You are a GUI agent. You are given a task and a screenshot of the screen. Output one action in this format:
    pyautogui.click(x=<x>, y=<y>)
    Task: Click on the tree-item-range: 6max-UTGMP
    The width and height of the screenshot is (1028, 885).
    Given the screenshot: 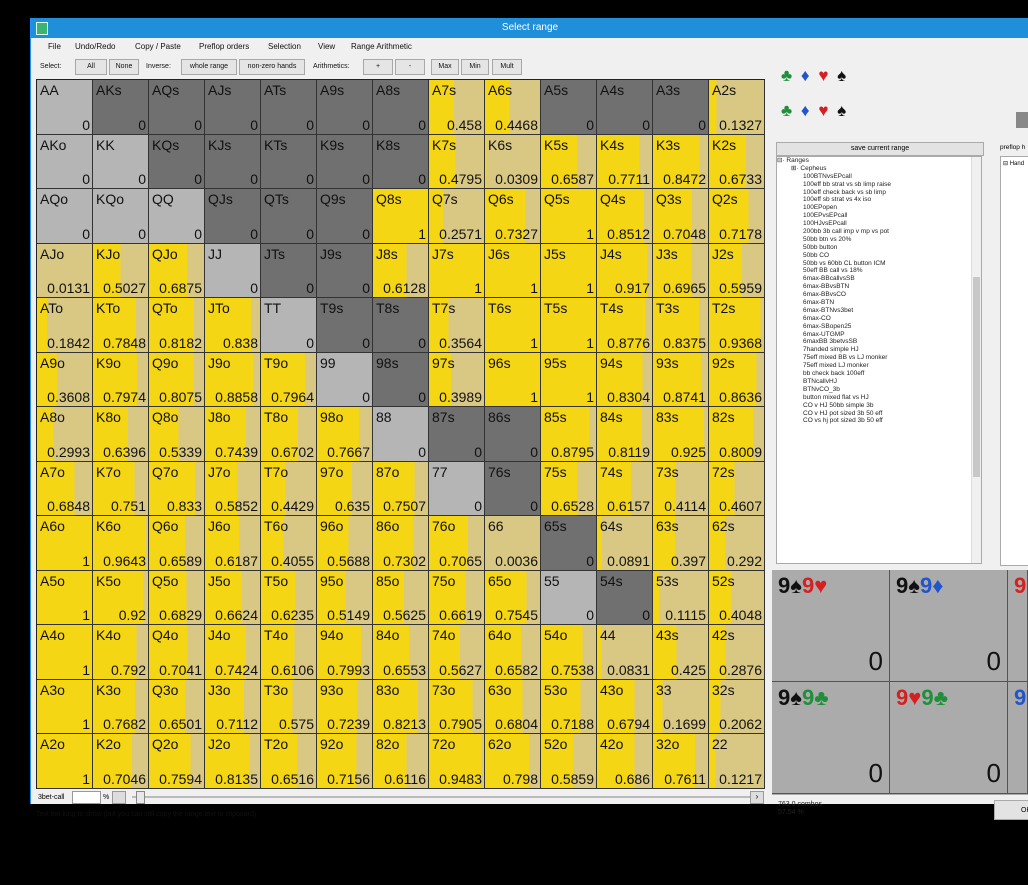 What is the action you would take?
    pyautogui.click(x=879, y=335)
    